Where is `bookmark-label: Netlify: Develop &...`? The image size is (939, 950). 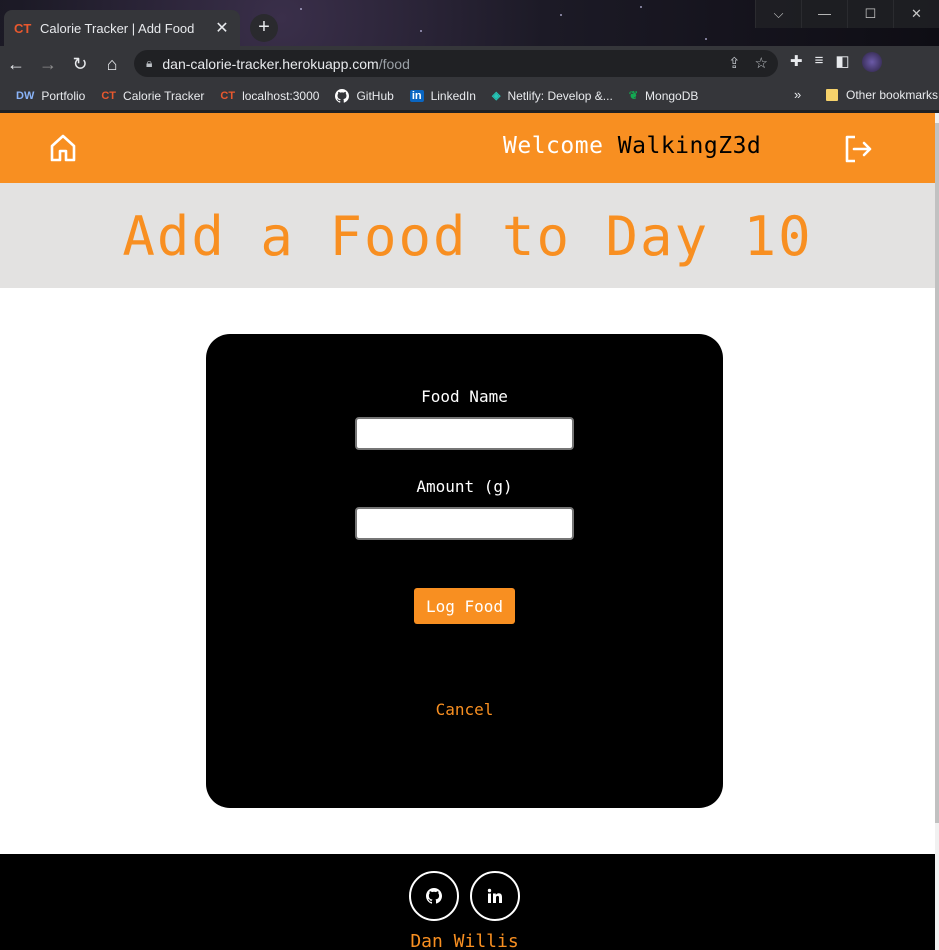 bookmark-label: Netlify: Develop &... is located at coordinates (560, 95).